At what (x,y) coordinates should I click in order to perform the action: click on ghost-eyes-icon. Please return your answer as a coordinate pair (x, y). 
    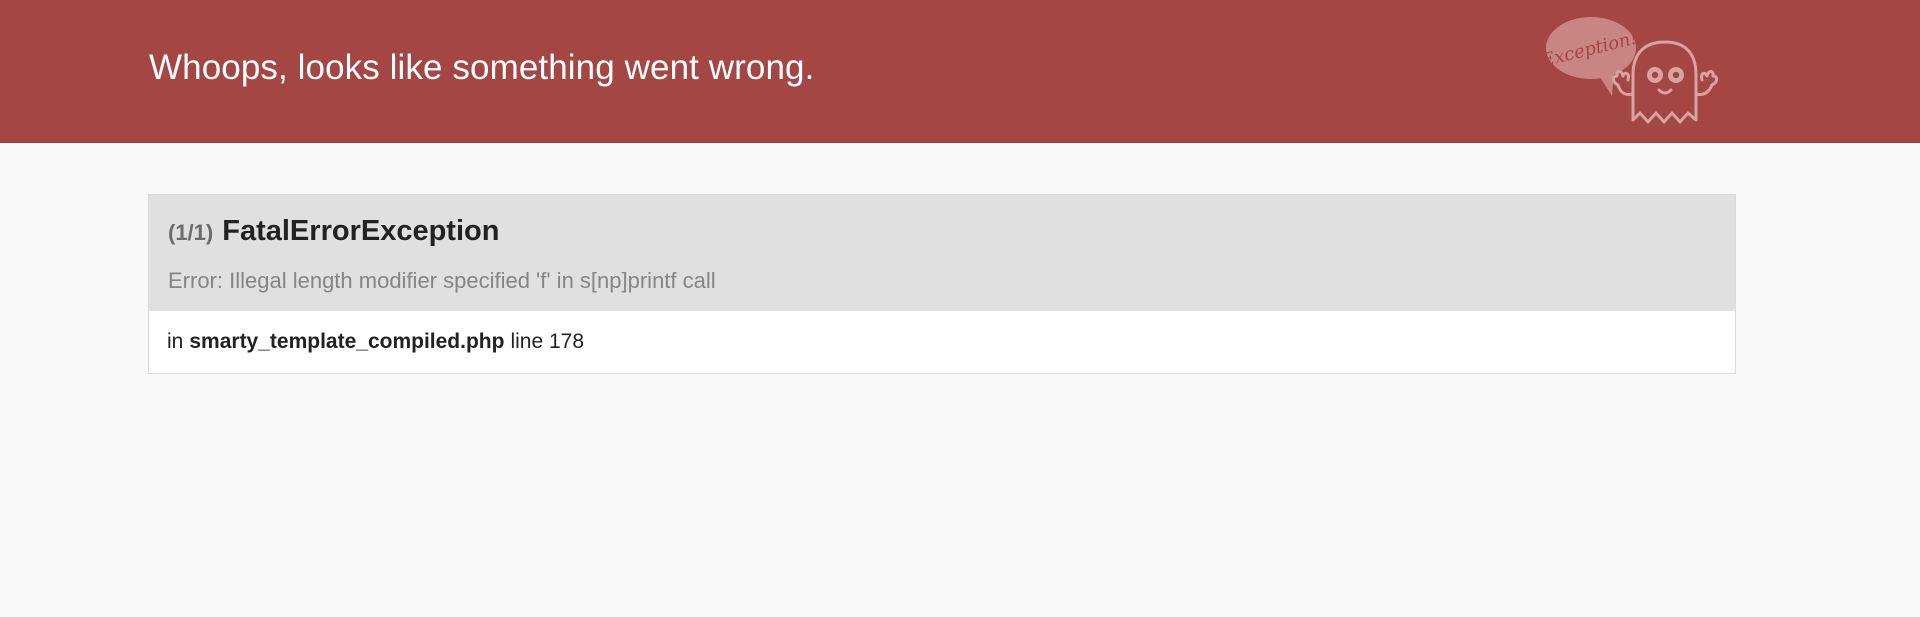
    Looking at the image, I should click on (1665, 81).